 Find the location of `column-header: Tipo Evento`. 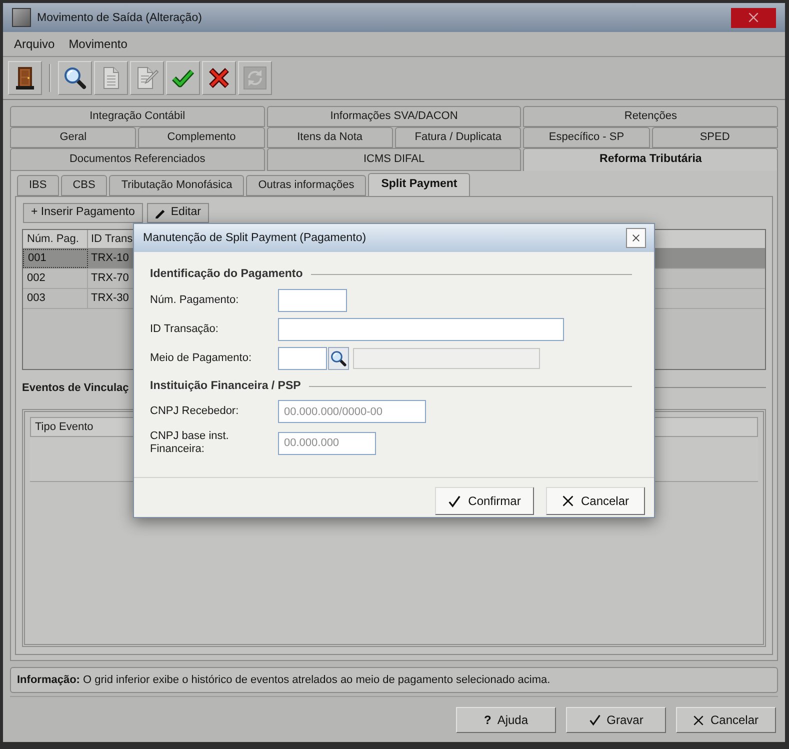

column-header: Tipo Evento is located at coordinates (81, 427).